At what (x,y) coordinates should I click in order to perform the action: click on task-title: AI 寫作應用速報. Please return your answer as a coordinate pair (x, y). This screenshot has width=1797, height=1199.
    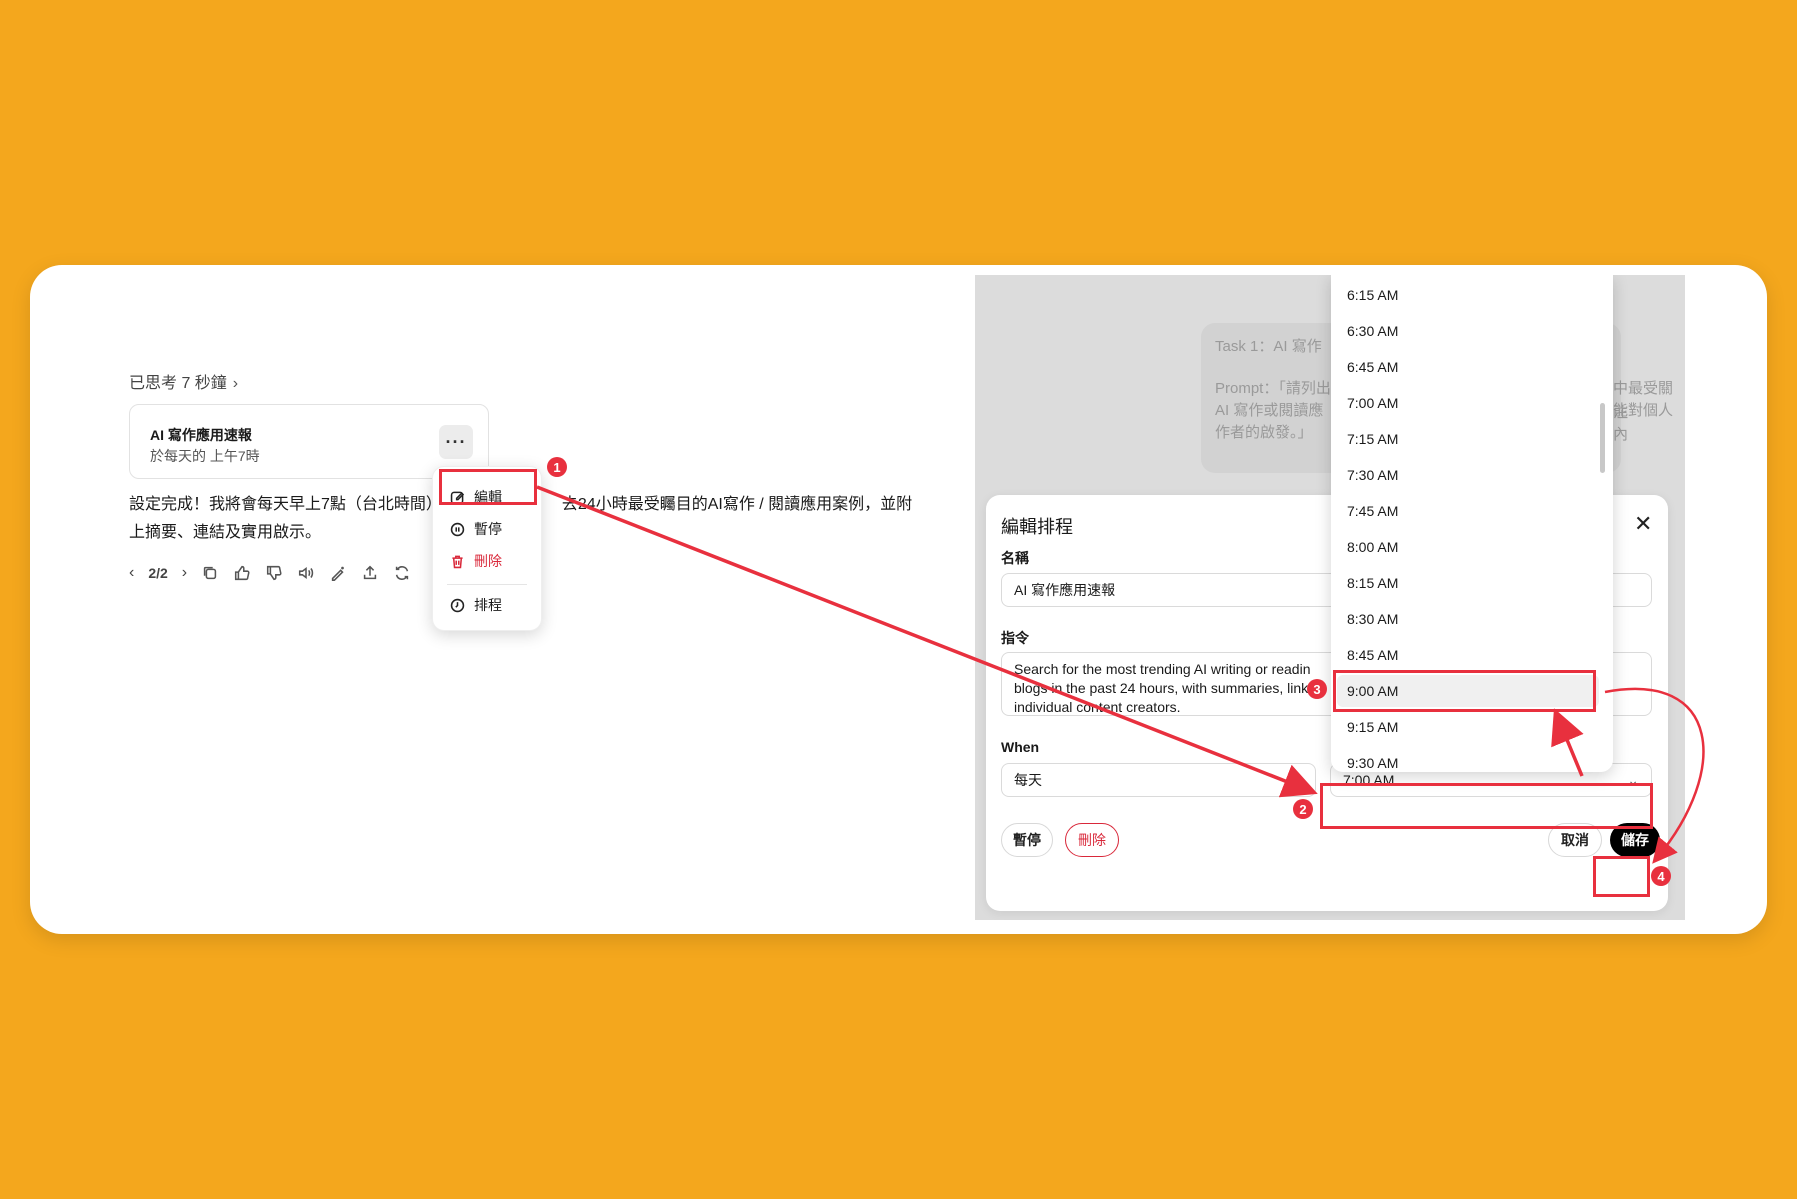
    Looking at the image, I should click on (201, 435).